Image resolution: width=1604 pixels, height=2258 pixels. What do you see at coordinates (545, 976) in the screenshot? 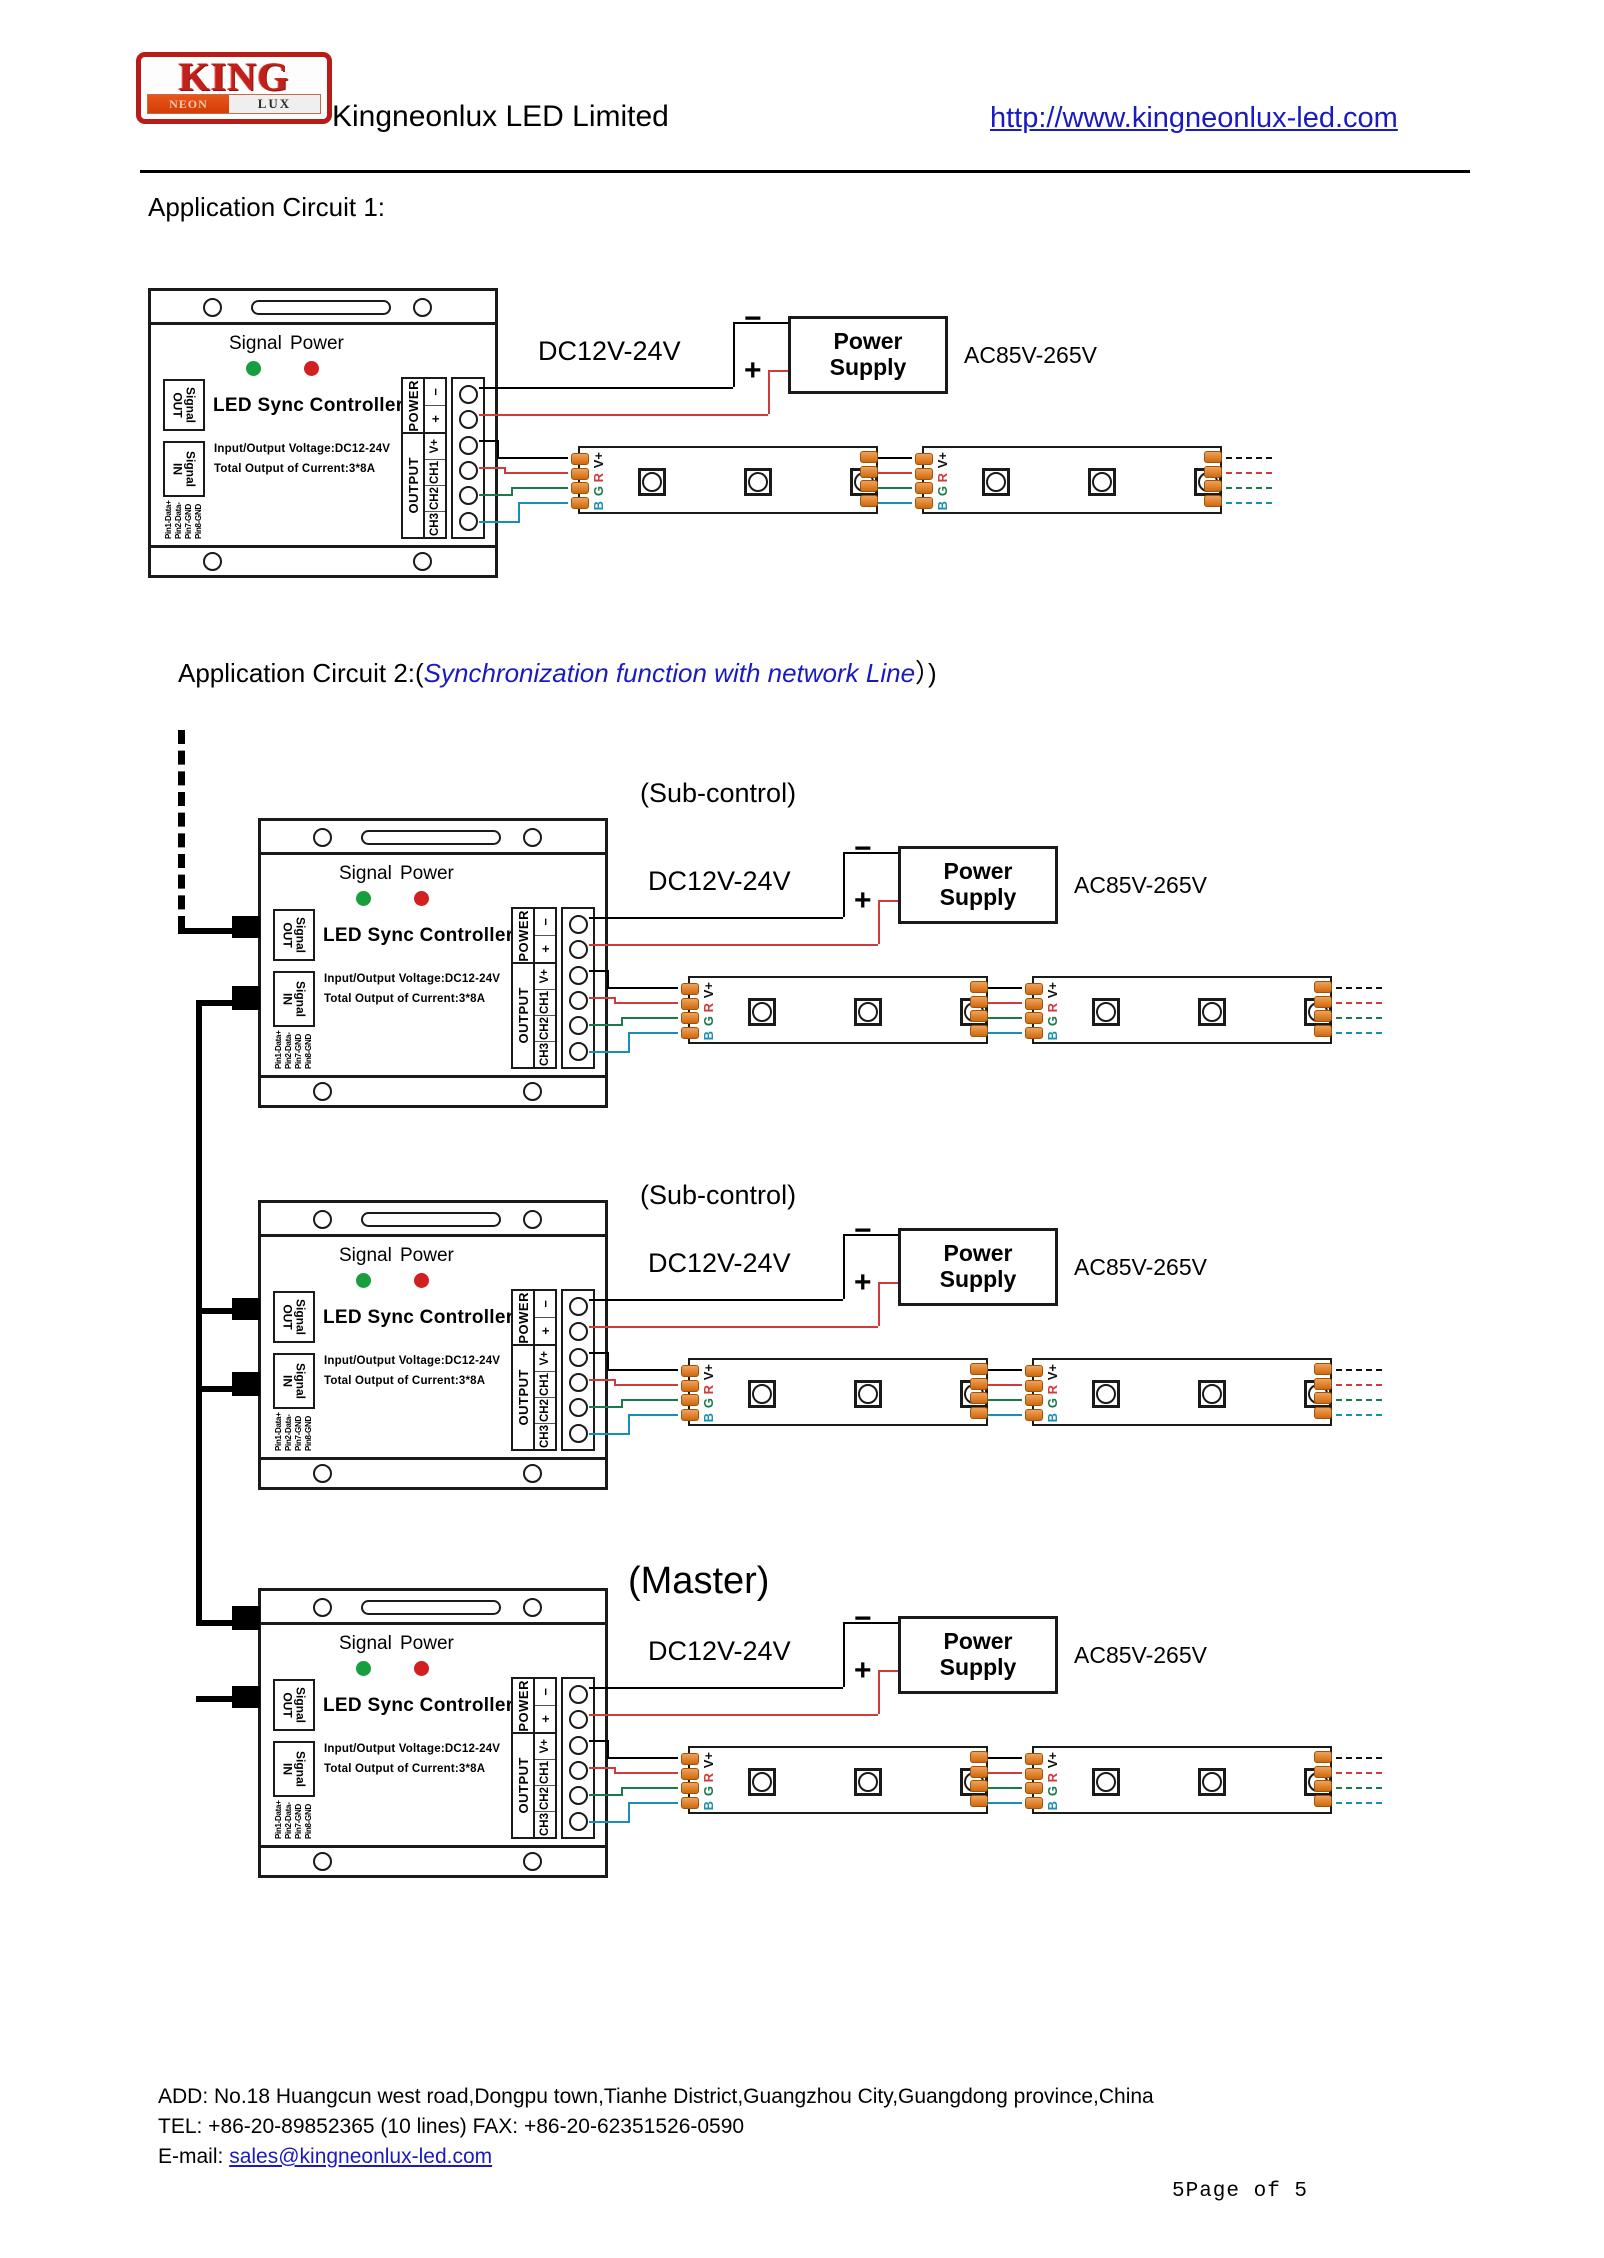
I see `terminal-label: V+` at bounding box center [545, 976].